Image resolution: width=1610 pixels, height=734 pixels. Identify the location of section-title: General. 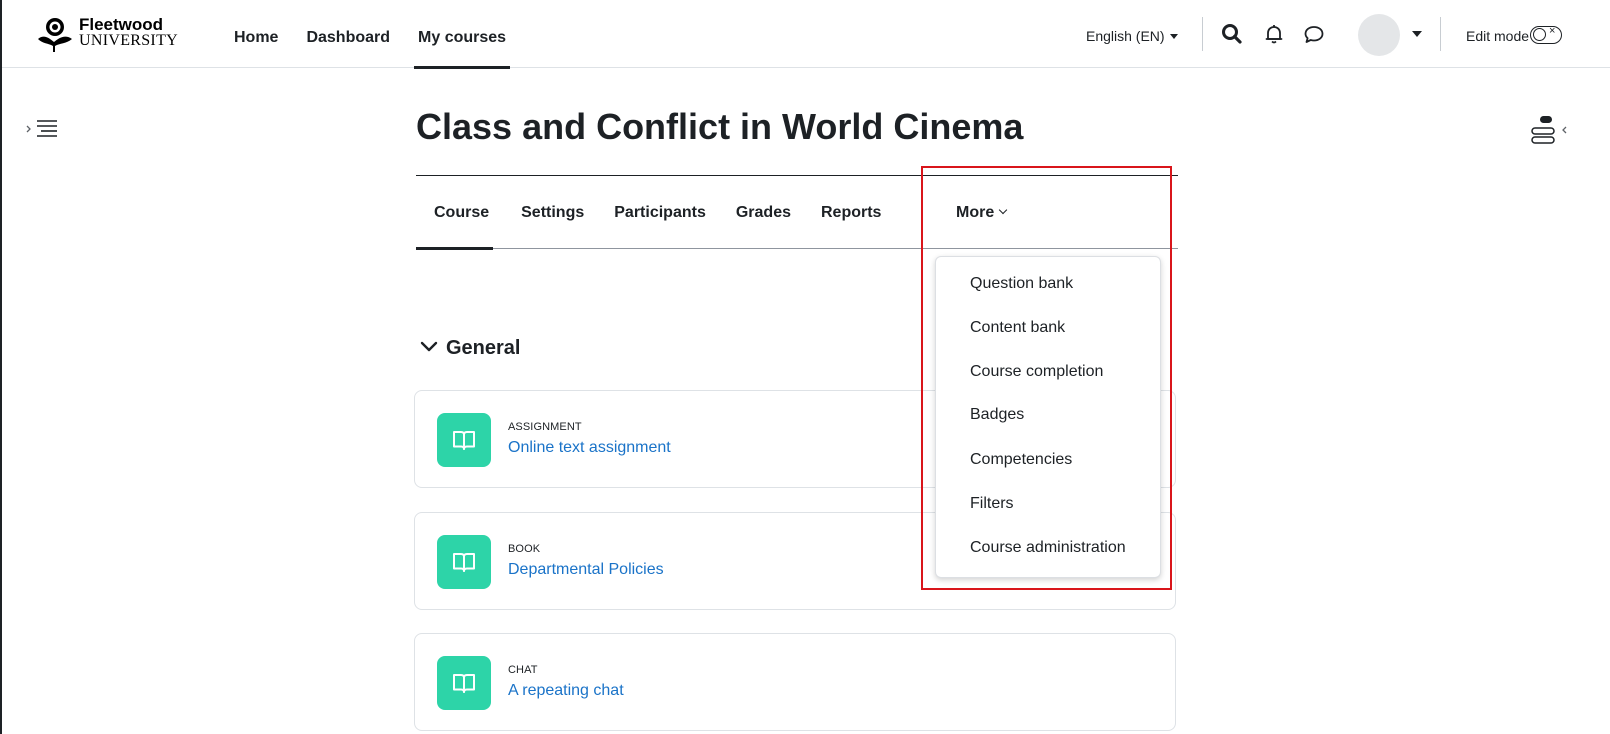
(483, 348).